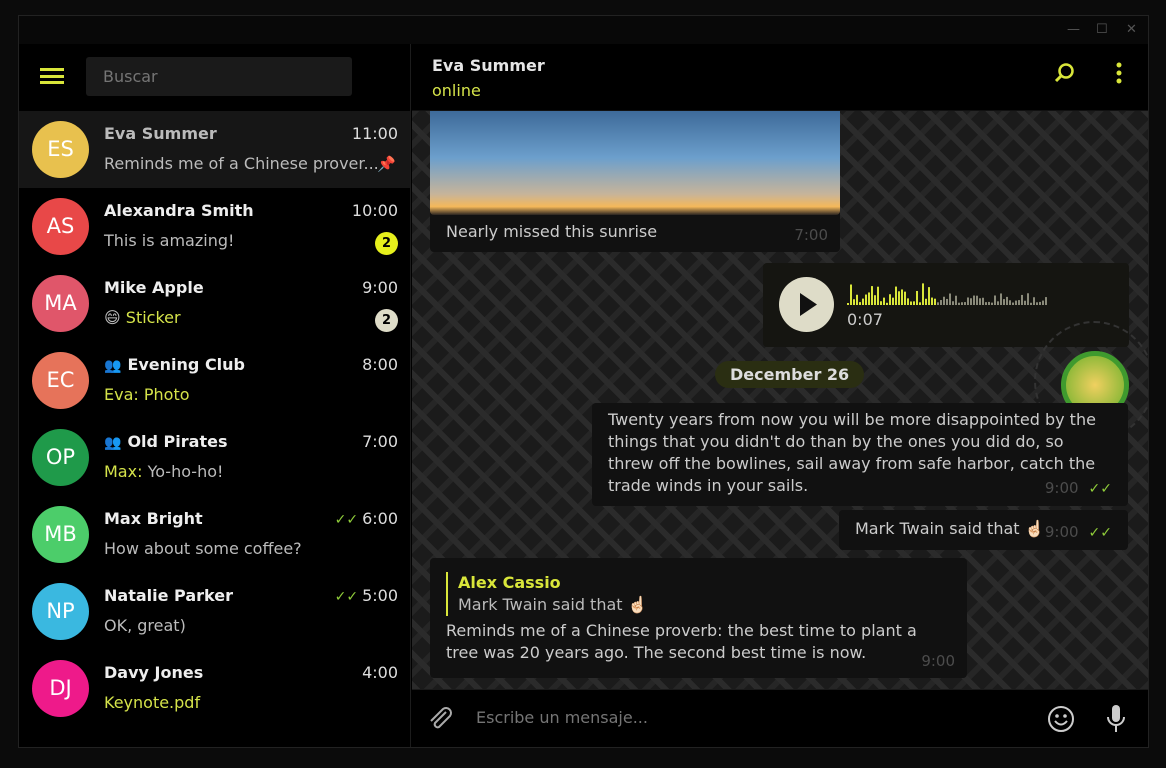 Image resolution: width=1166 pixels, height=768 pixels. Describe the element at coordinates (179, 210) in the screenshot. I see `chat-name: Alexandra Smith` at that location.